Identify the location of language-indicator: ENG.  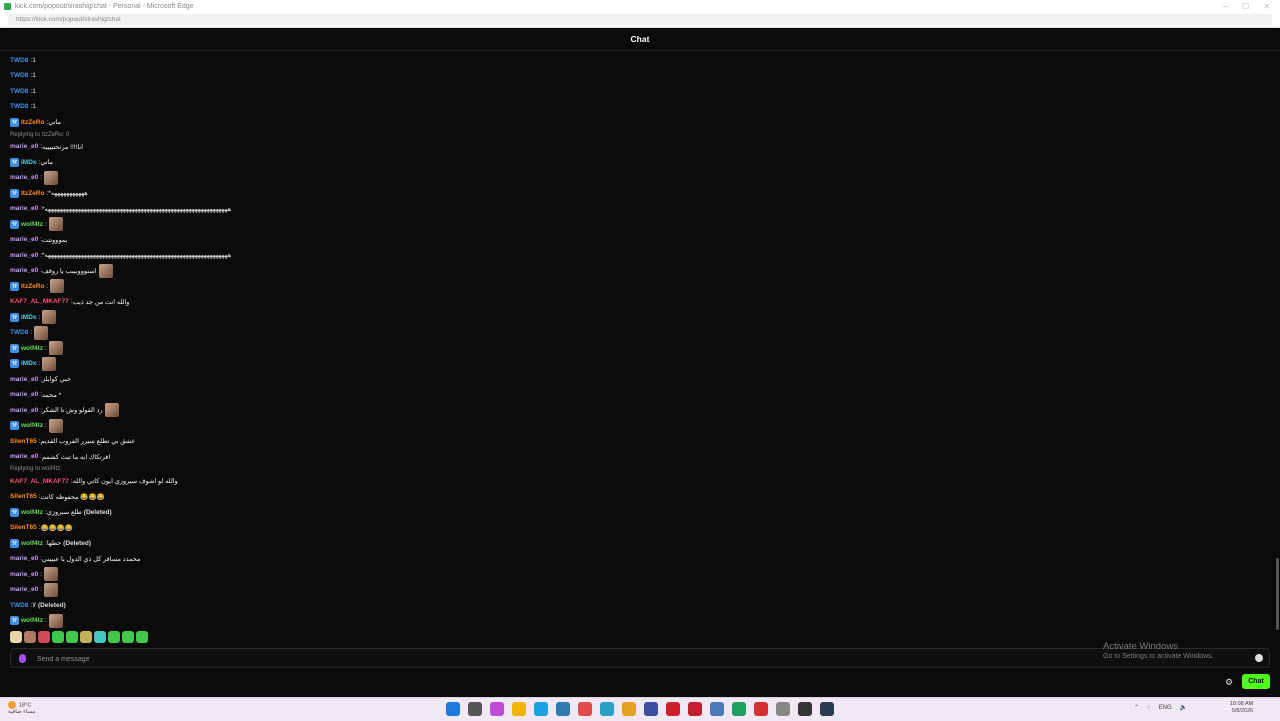
(1165, 708).